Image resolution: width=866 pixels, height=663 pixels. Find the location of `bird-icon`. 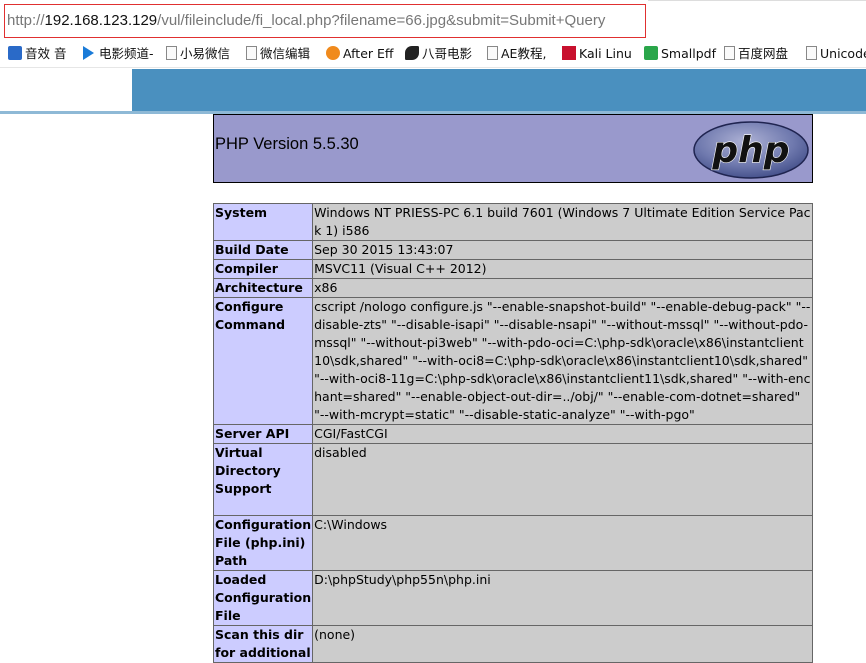

bird-icon is located at coordinates (412, 53).